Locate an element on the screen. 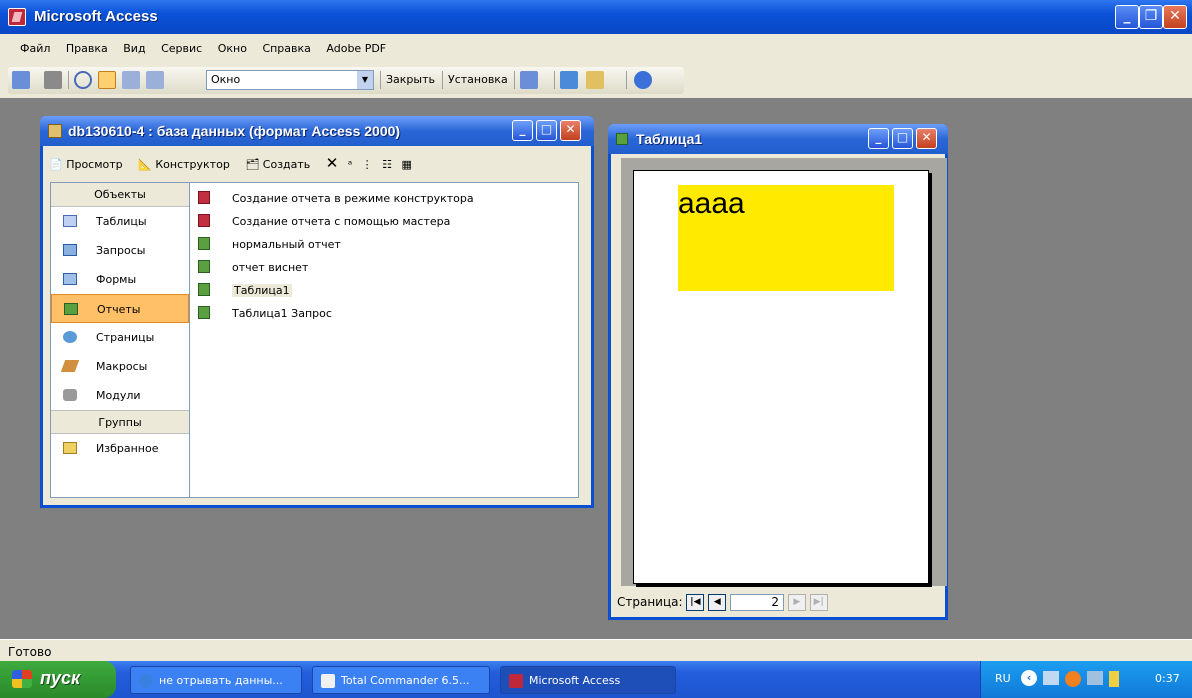 This screenshot has width=1192, height=698. object-label: Страницы is located at coordinates (125, 337).